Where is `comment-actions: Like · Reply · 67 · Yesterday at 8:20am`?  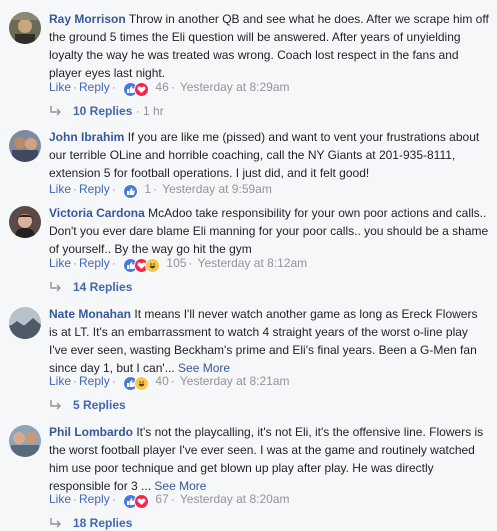 comment-actions: Like · Reply · 67 · Yesterday at 8:20am is located at coordinates (169, 500).